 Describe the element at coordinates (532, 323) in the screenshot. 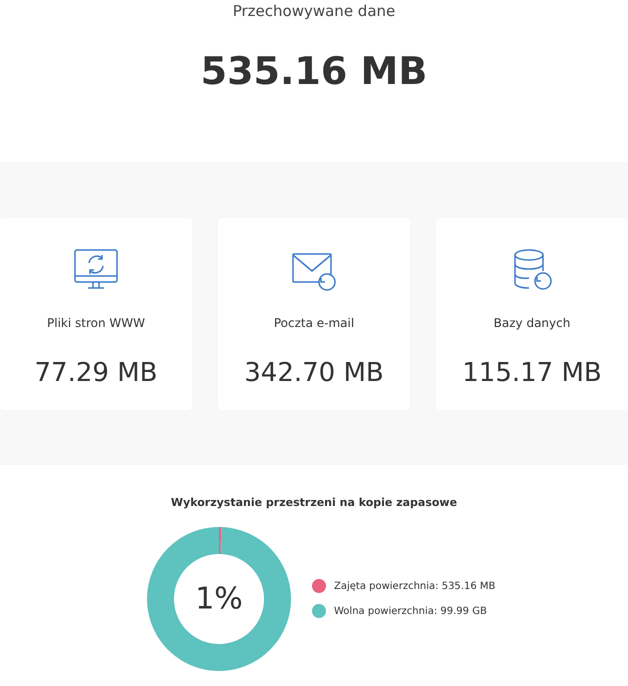

I see `card-label: Bazy danych` at that location.